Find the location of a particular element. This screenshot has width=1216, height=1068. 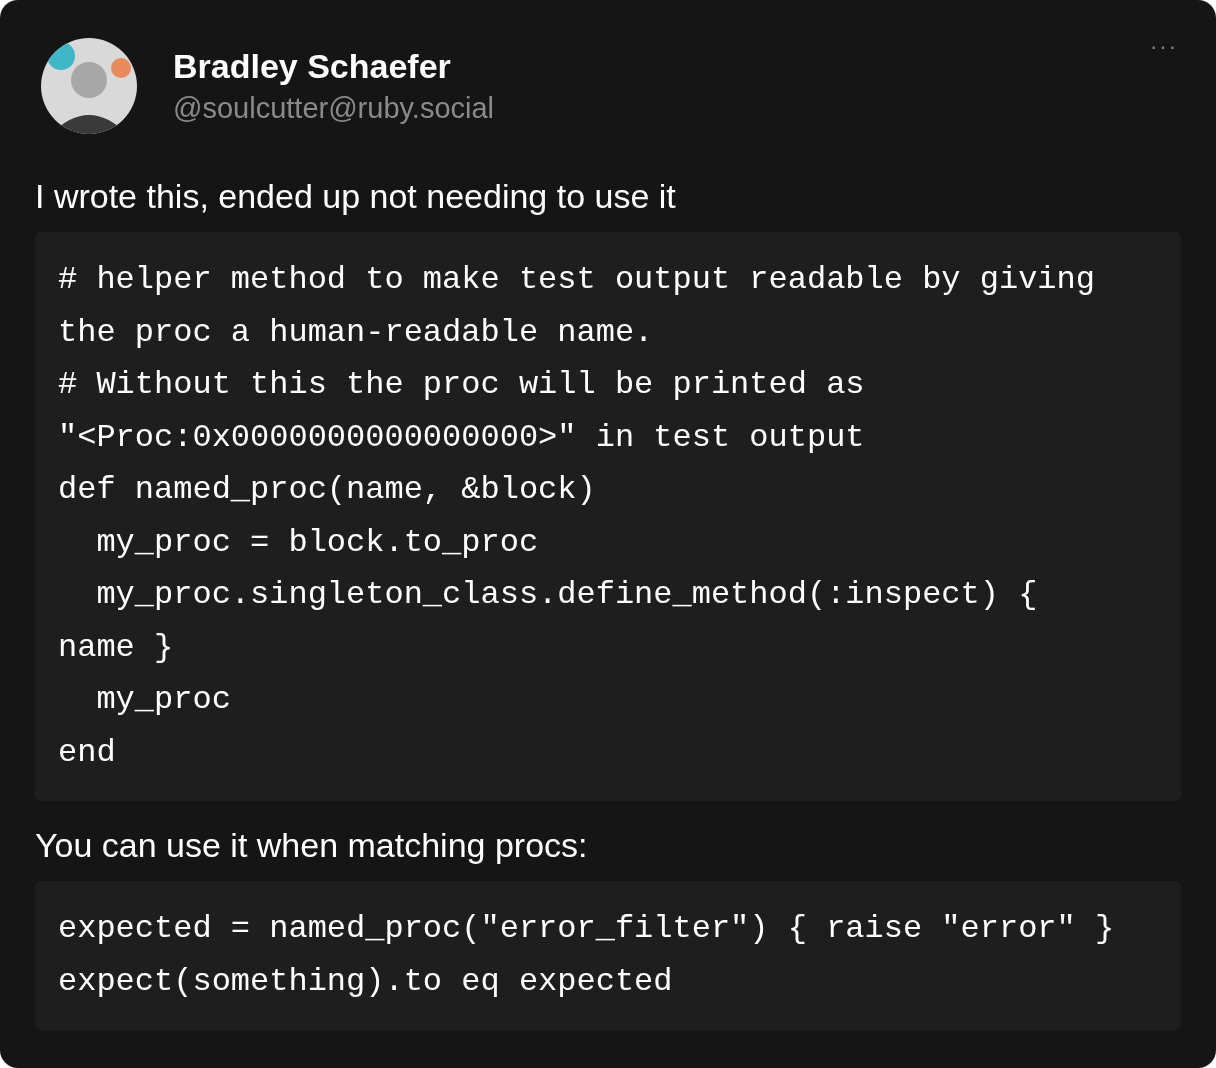

code-line: end is located at coordinates (87, 752).